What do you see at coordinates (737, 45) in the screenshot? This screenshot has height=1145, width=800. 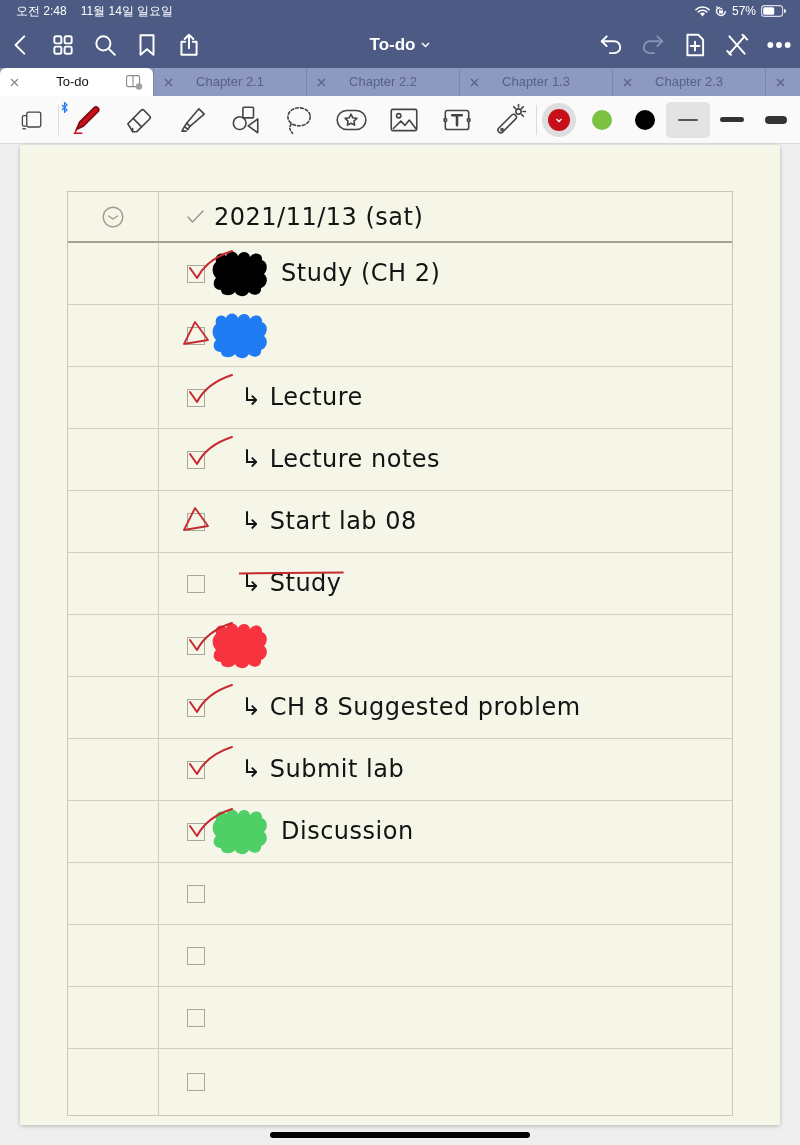 I see `cross-icon` at bounding box center [737, 45].